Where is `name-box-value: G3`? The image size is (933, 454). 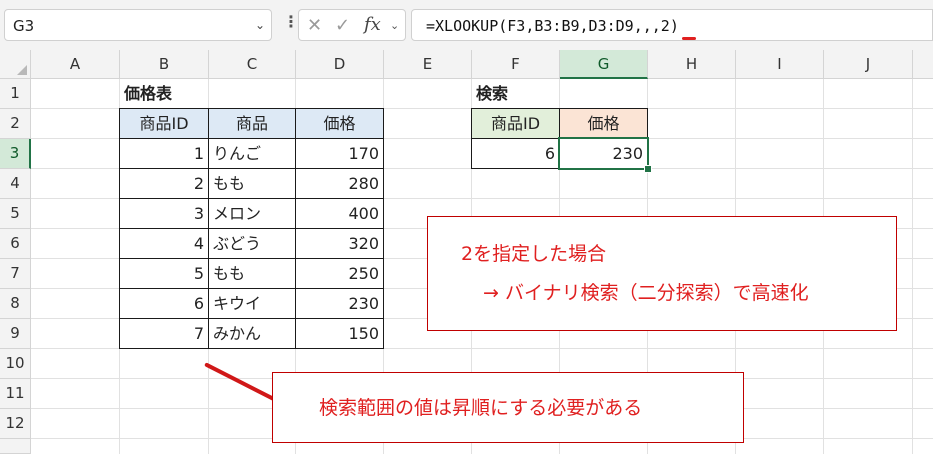
name-box-value: G3 is located at coordinates (24, 26).